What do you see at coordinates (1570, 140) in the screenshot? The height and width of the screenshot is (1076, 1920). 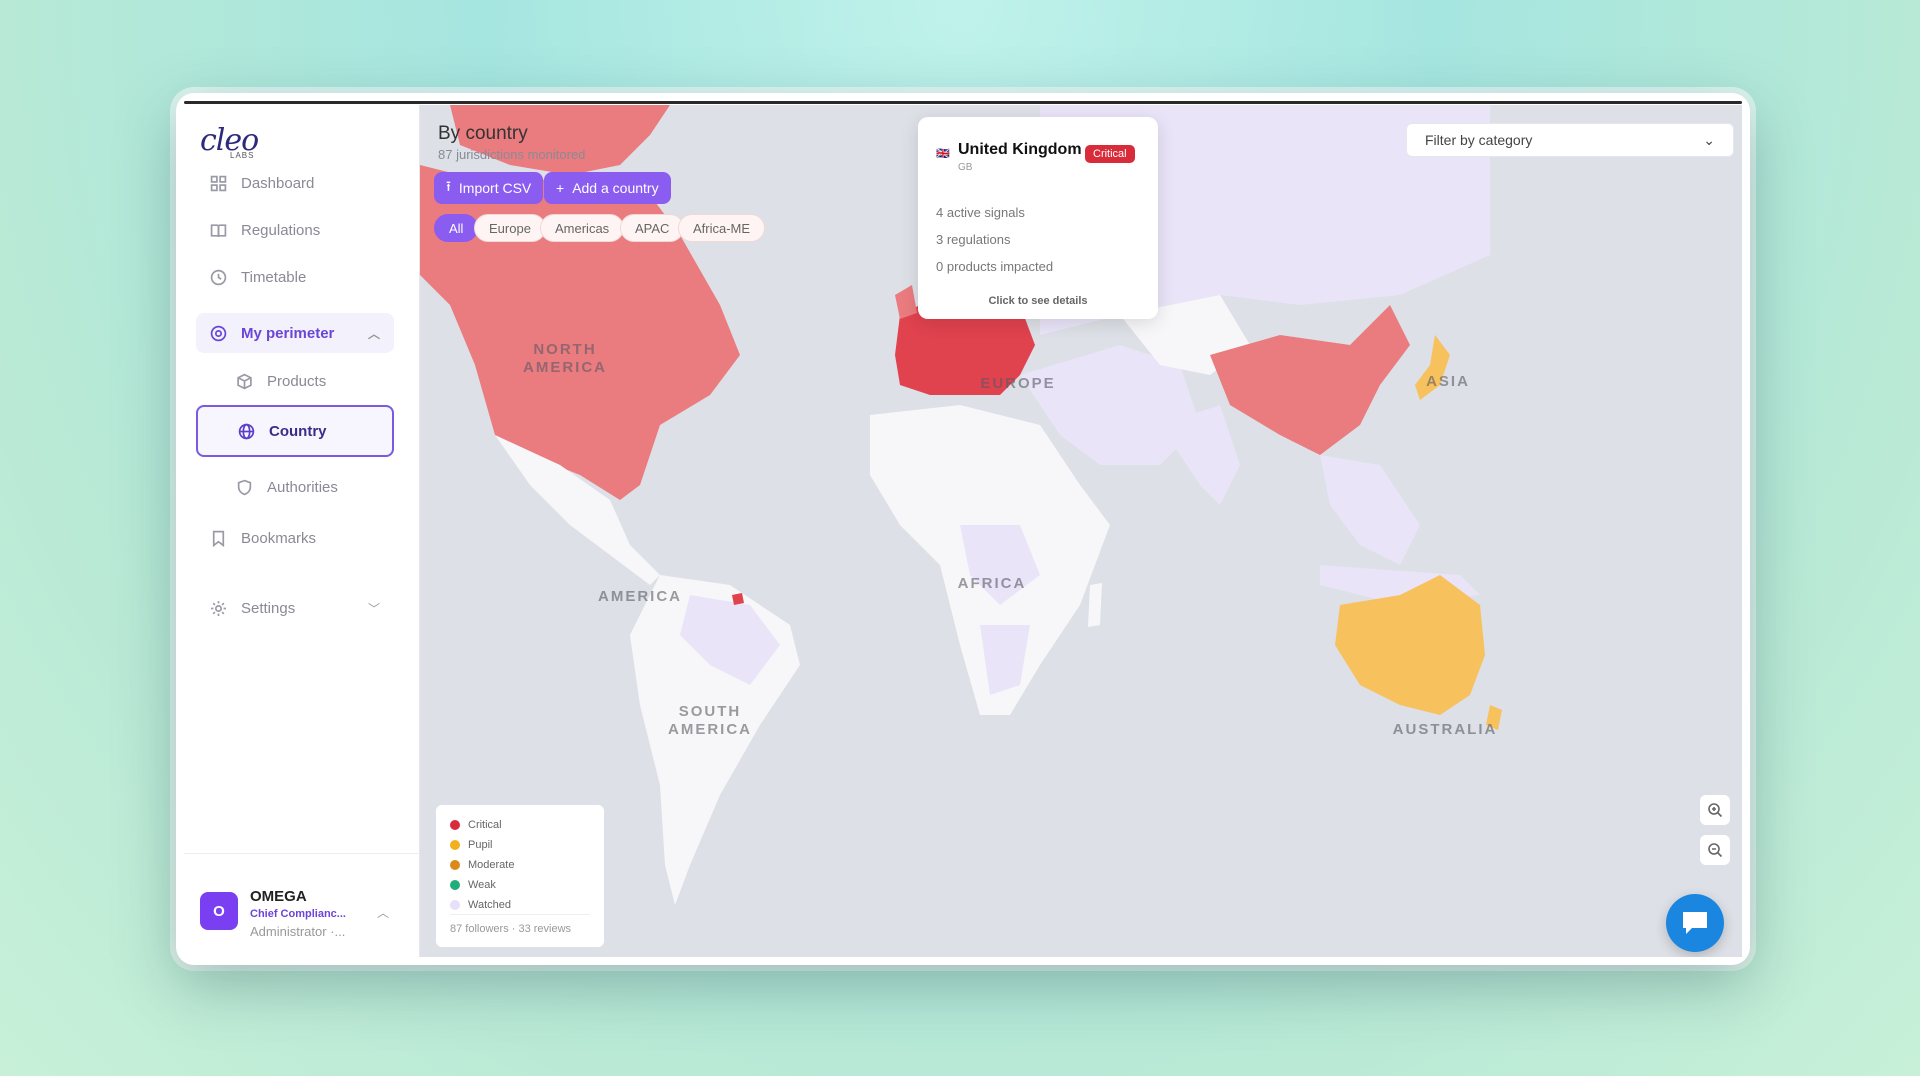 I see `category-filter-select: Filter by category ⌄` at bounding box center [1570, 140].